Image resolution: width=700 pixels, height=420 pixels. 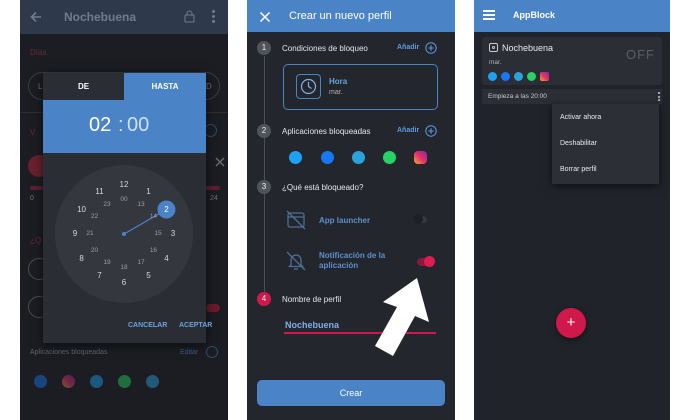 I want to click on page-title: Nochebuena, so click(x=100, y=17).